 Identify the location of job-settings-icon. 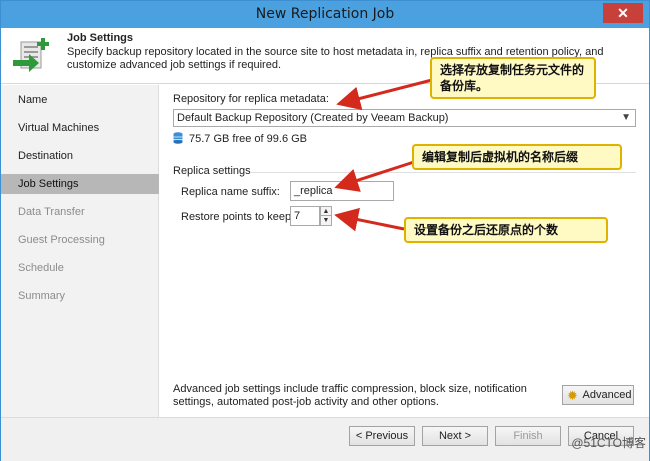
(31, 55).